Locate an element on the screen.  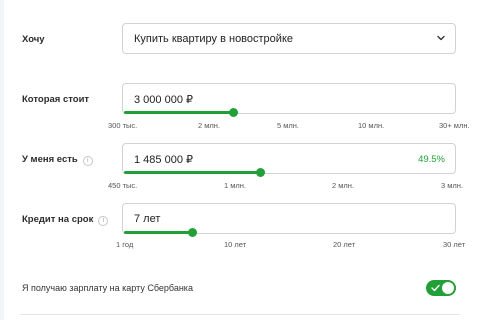
downpayment-tick: 450 тыс. is located at coordinates (123, 185).